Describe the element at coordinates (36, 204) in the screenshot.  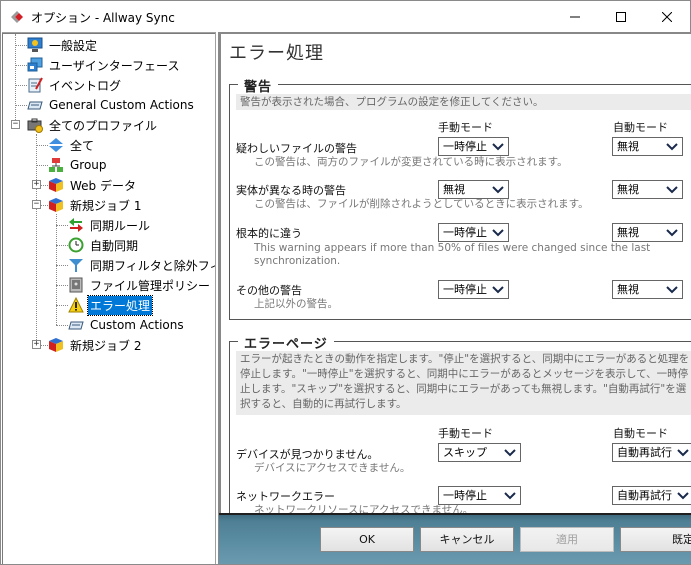
I see `collapse-job1-toggle: −` at that location.